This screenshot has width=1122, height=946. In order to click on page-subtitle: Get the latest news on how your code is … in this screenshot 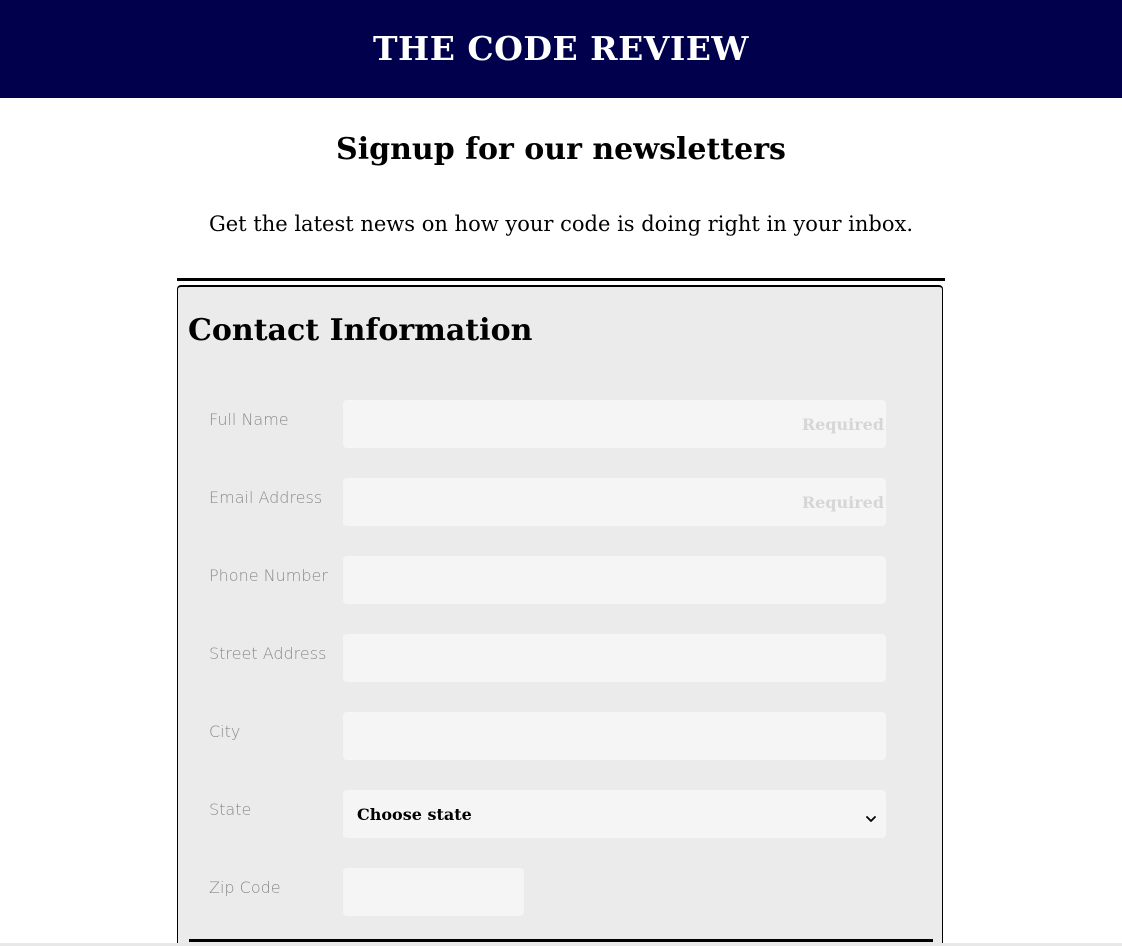, I will do `click(561, 224)`.